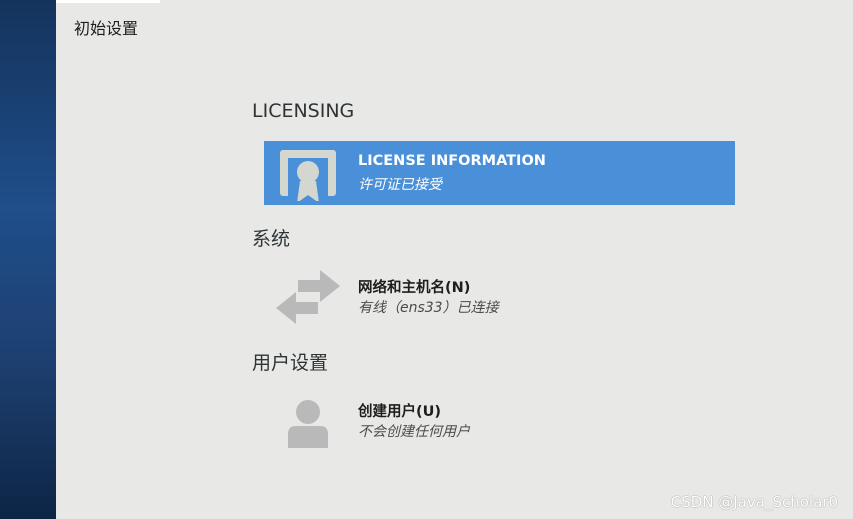 The height and width of the screenshot is (519, 853). Describe the element at coordinates (754, 502) in the screenshot. I see `watermark: CSDN @Java_Scholar0` at that location.